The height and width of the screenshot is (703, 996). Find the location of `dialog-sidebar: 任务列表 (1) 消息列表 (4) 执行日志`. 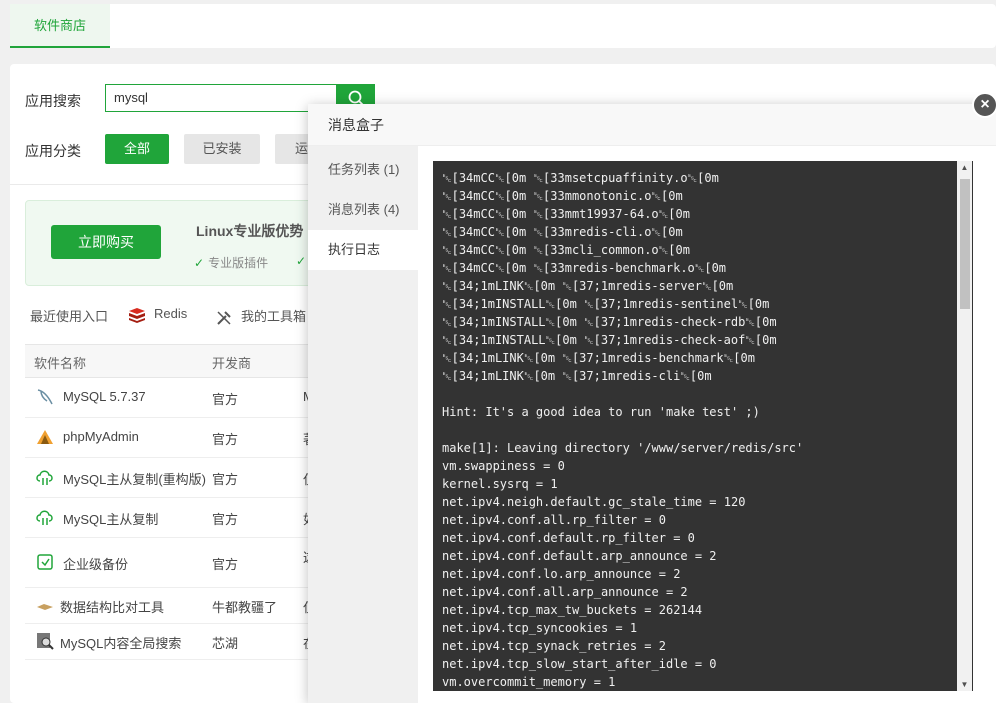

dialog-sidebar: 任务列表 (1) 消息列表 (4) 执行日志 is located at coordinates (363, 424).